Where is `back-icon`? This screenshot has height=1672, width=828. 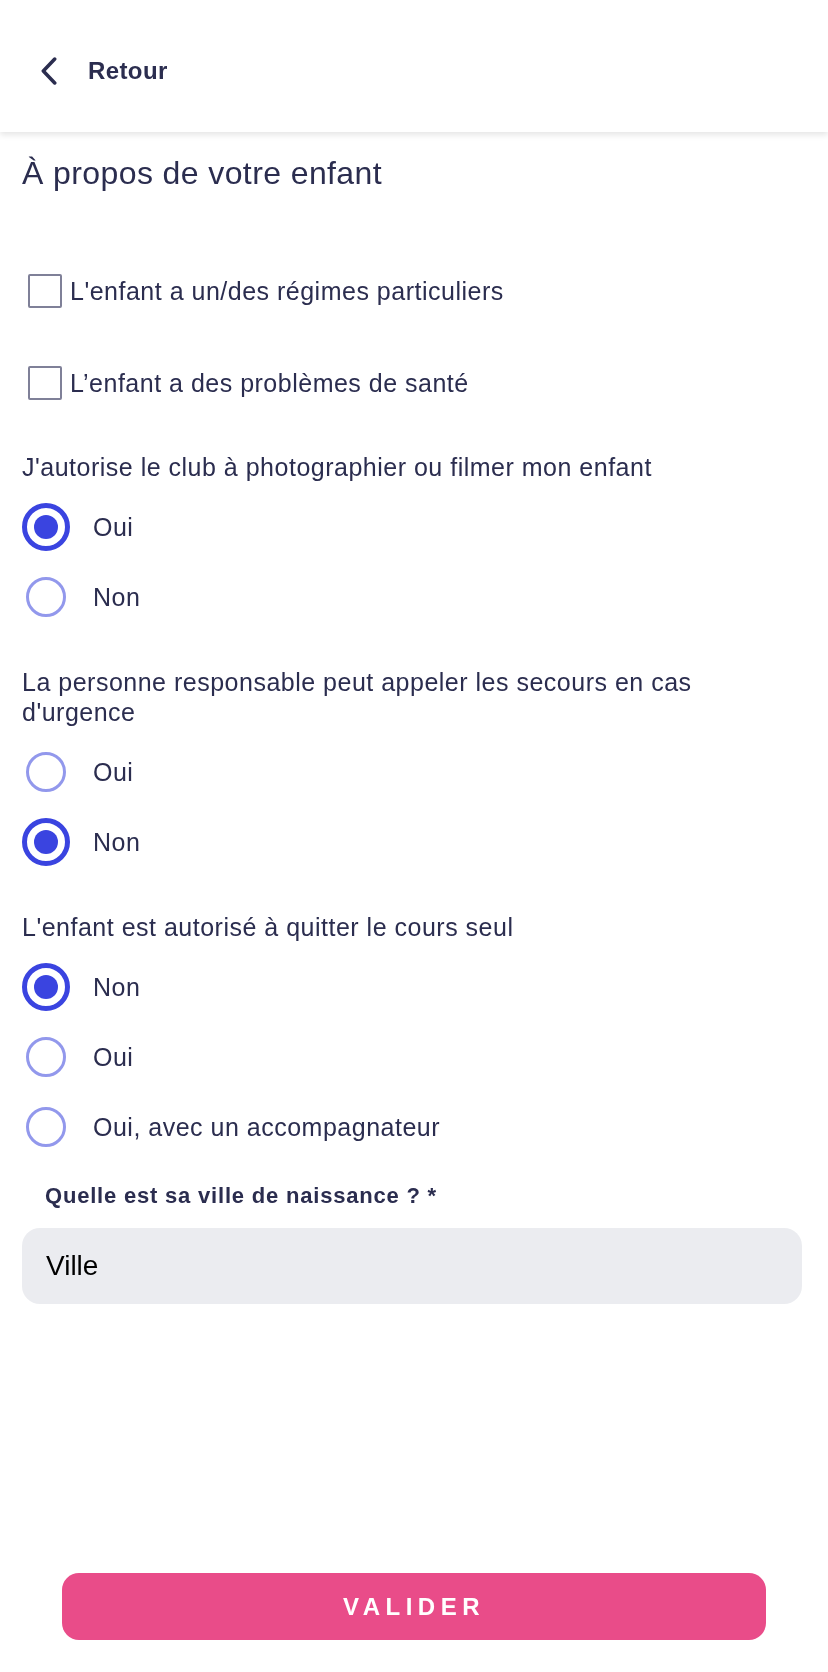 back-icon is located at coordinates (48, 71).